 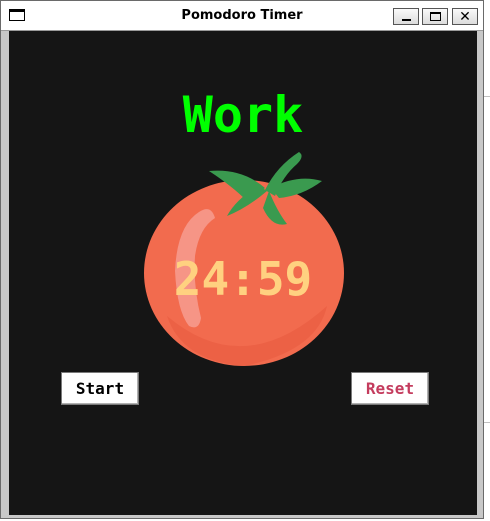 What do you see at coordinates (406, 20) in the screenshot?
I see `minimize-icon` at bounding box center [406, 20].